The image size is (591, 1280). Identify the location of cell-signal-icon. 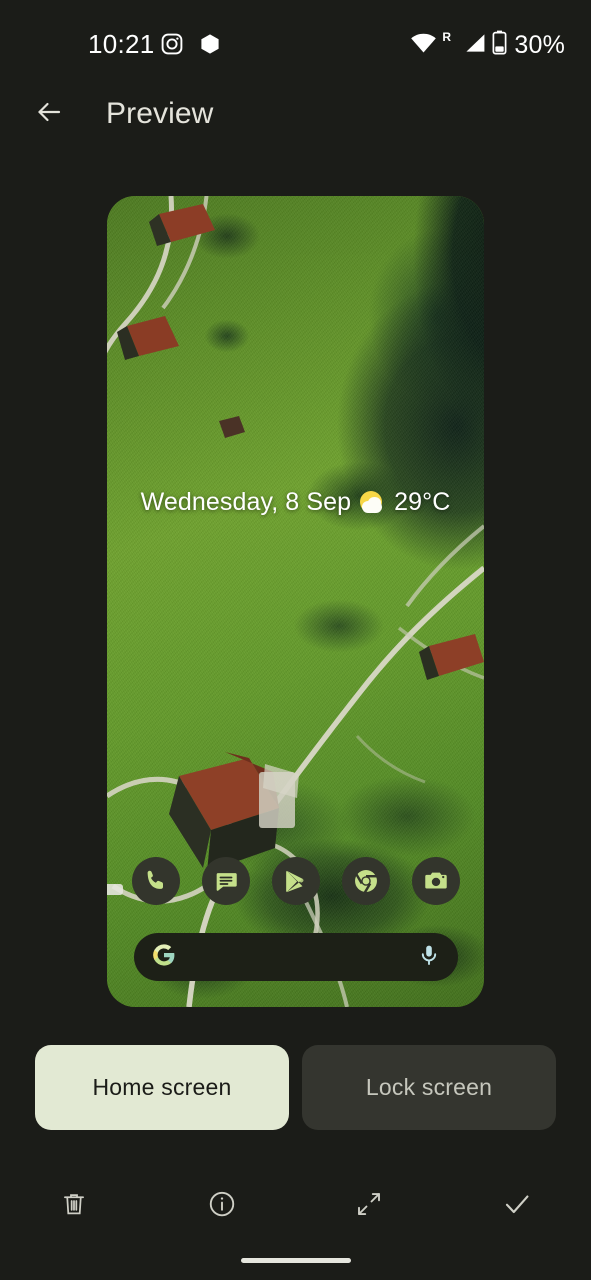
(475, 45).